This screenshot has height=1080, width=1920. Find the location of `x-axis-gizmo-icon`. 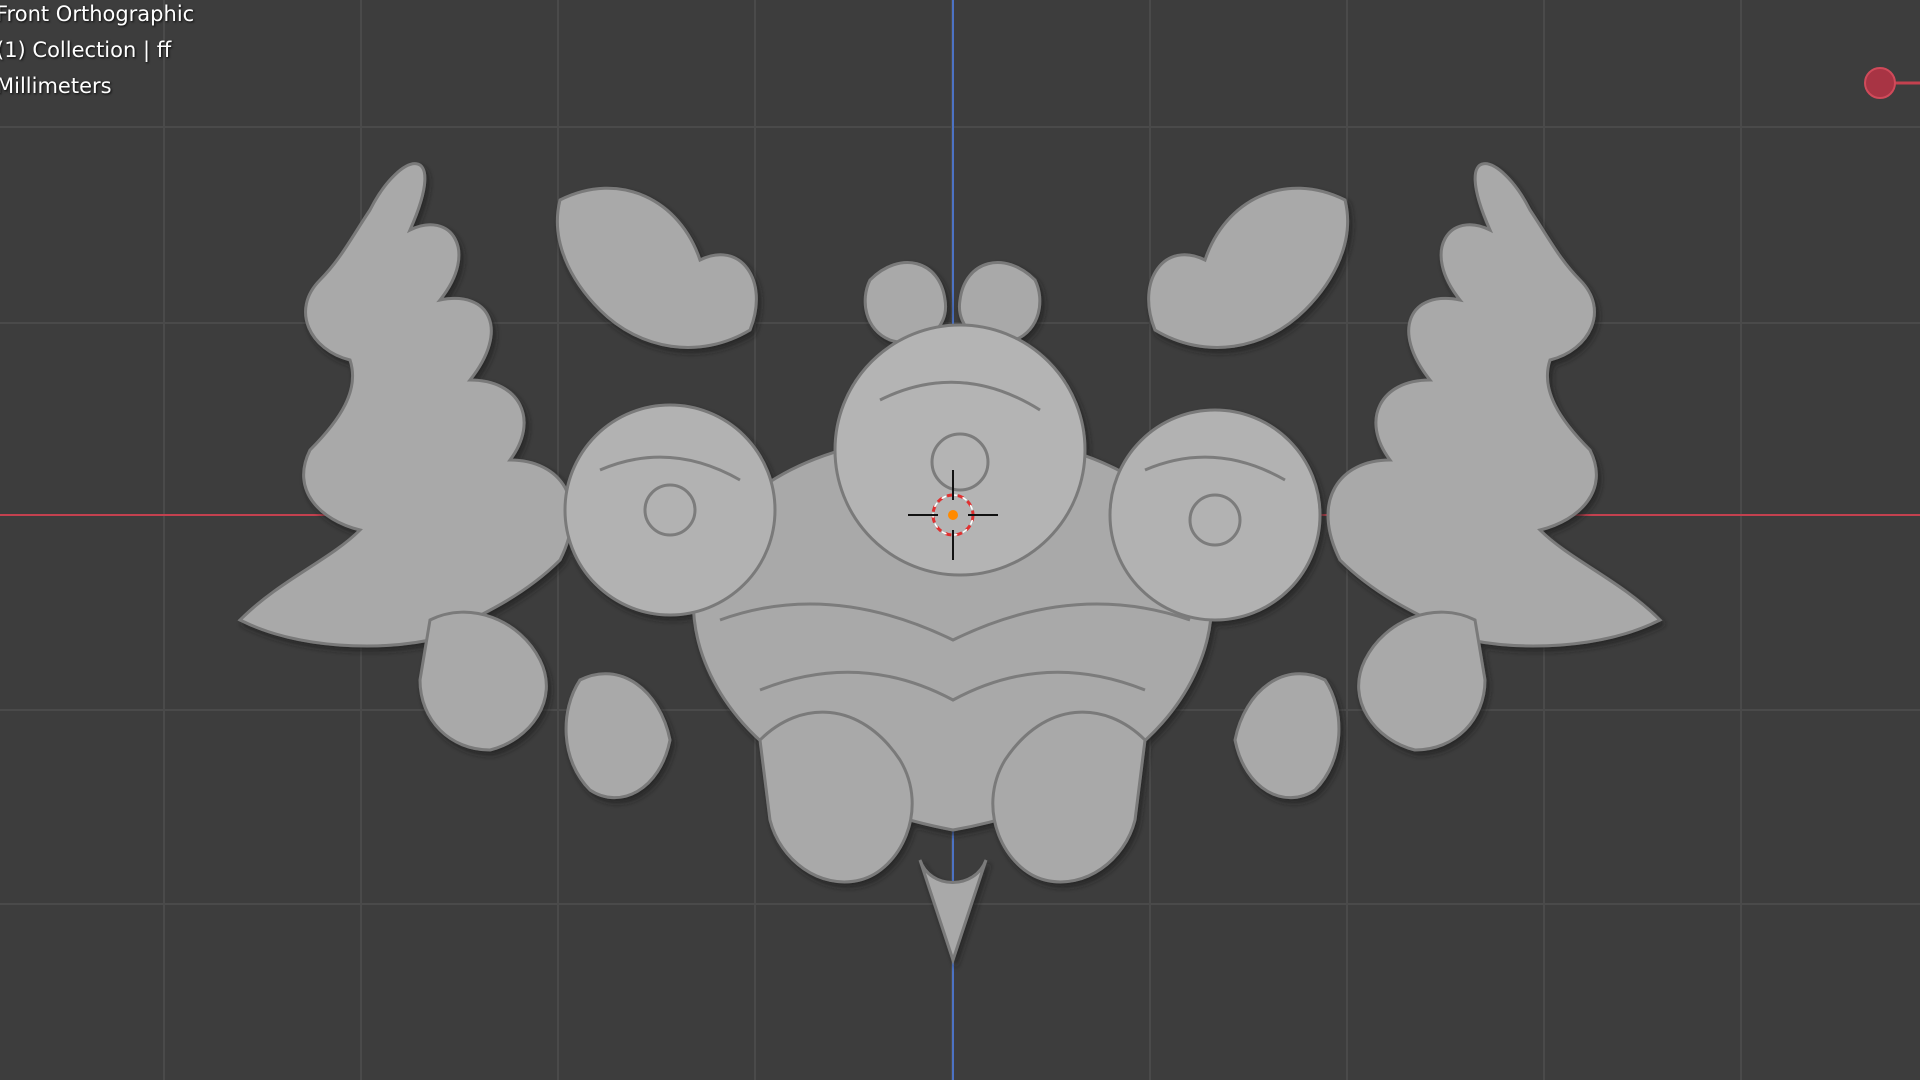

x-axis-gizmo-icon is located at coordinates (1891, 83).